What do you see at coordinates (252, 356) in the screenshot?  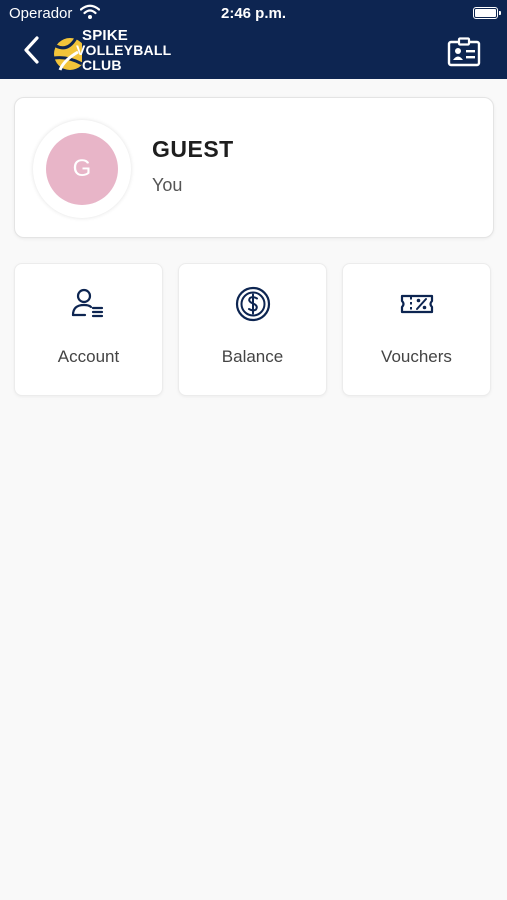 I see `balance-label: Balance` at bounding box center [252, 356].